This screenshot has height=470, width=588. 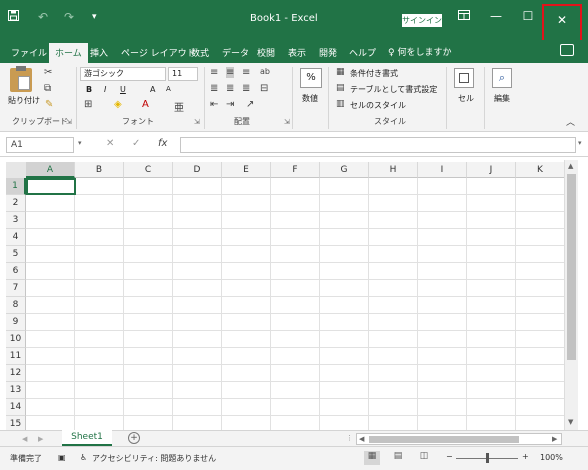 What do you see at coordinates (49, 104) in the screenshot?
I see `format-painter-icon: ✎` at bounding box center [49, 104].